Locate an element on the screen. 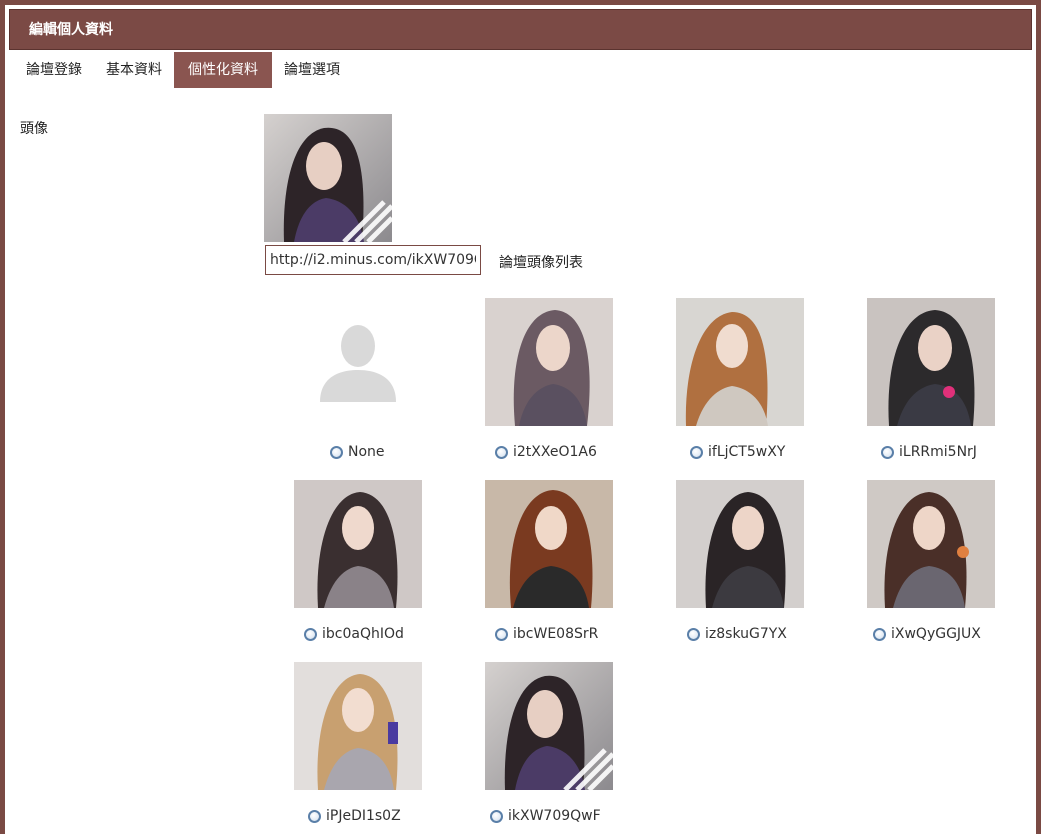 This screenshot has height=834, width=1041. default-user-icon is located at coordinates (358, 362).